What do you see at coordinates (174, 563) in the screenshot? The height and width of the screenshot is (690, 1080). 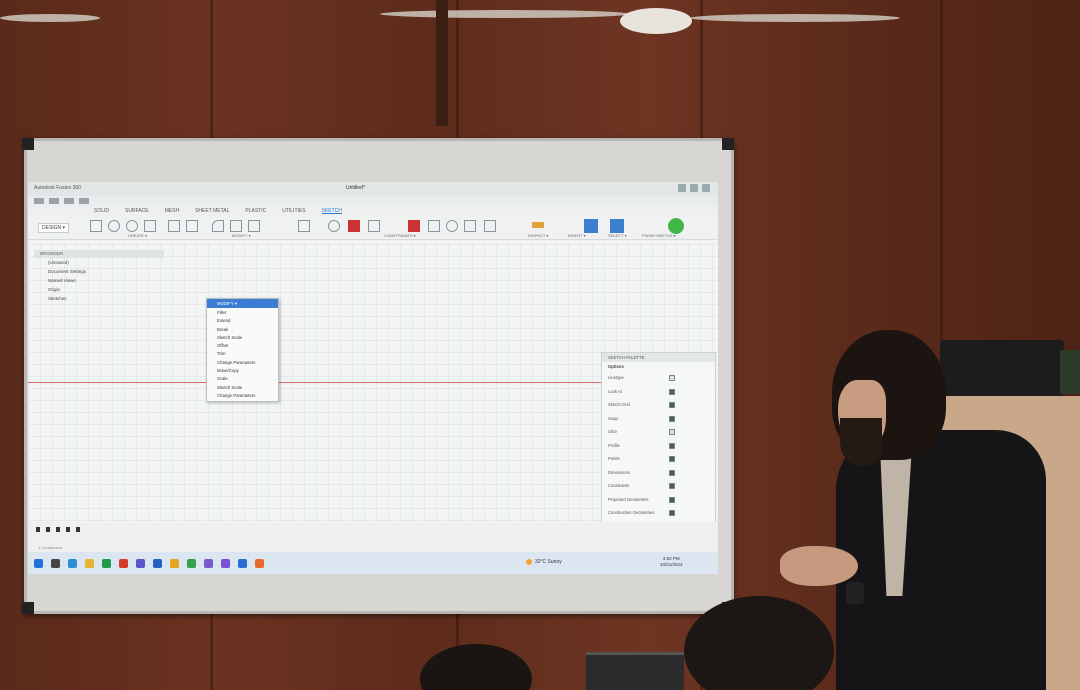 I see `files-icon` at bounding box center [174, 563].